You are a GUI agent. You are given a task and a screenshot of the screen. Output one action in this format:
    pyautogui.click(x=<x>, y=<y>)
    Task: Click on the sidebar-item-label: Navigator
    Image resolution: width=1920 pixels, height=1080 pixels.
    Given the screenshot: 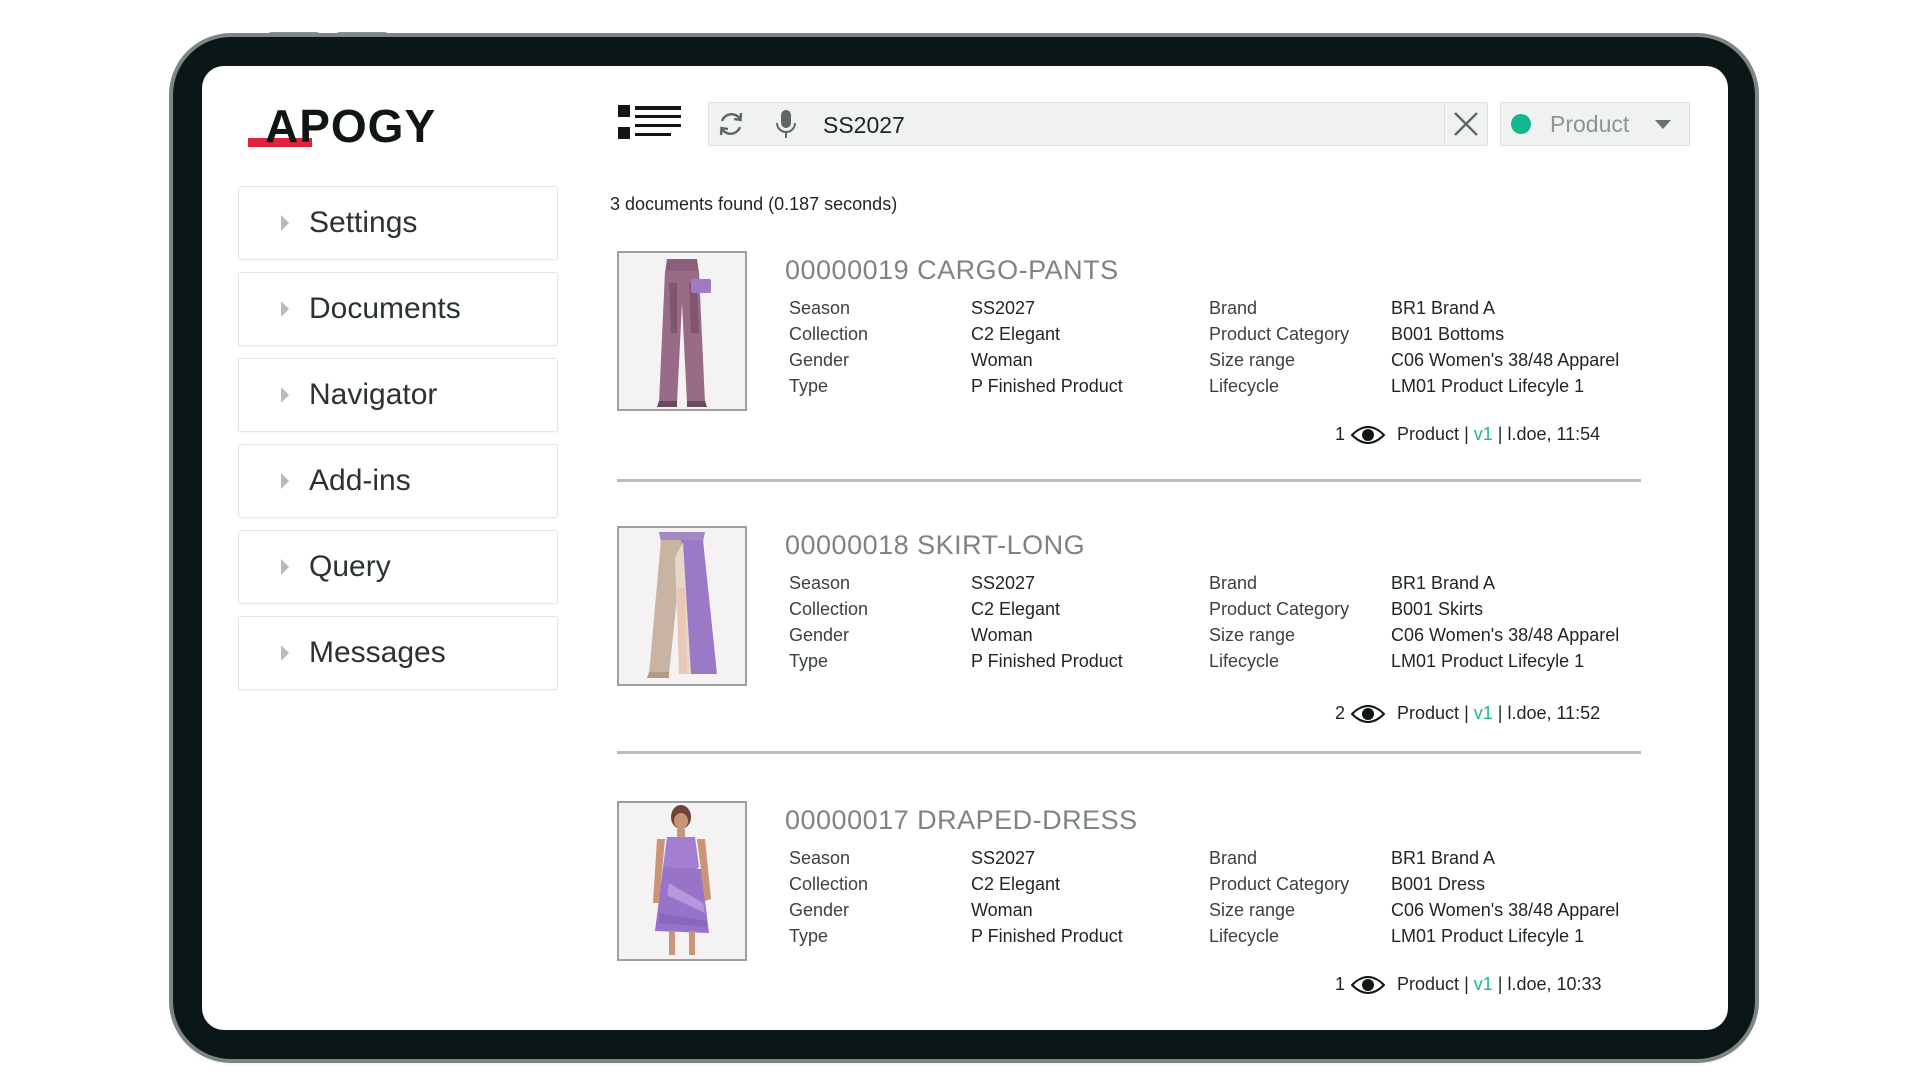 What is the action you would take?
    pyautogui.click(x=373, y=394)
    